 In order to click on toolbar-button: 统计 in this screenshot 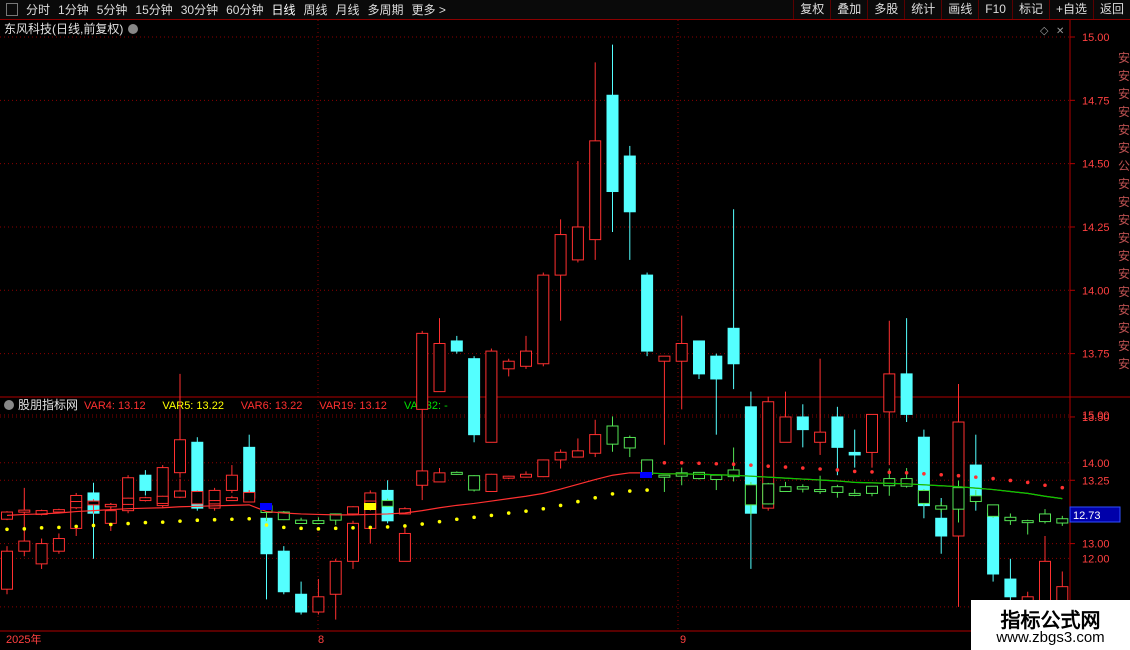, I will do `click(922, 9)`.